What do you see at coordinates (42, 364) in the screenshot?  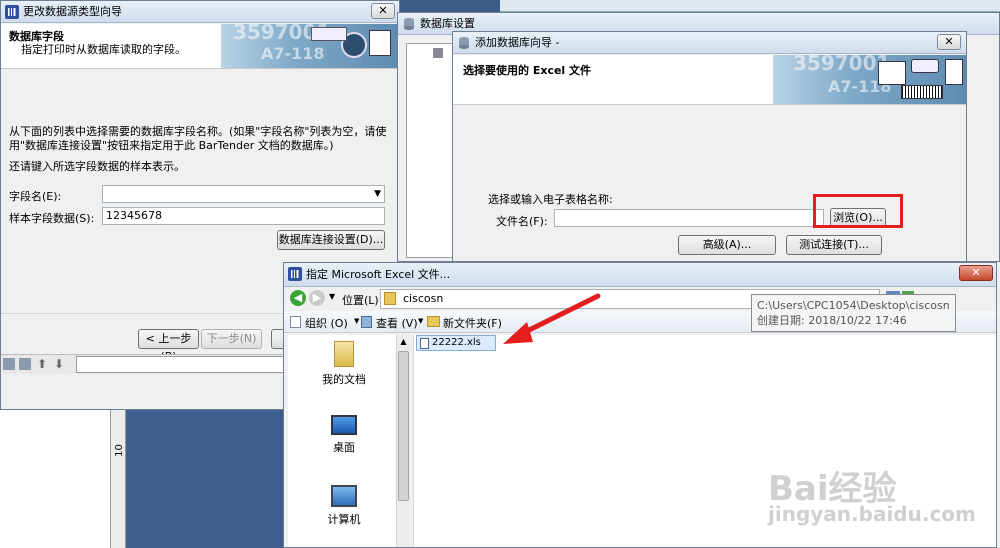 I see `toolbar-up-arrow-icon: ⬆` at bounding box center [42, 364].